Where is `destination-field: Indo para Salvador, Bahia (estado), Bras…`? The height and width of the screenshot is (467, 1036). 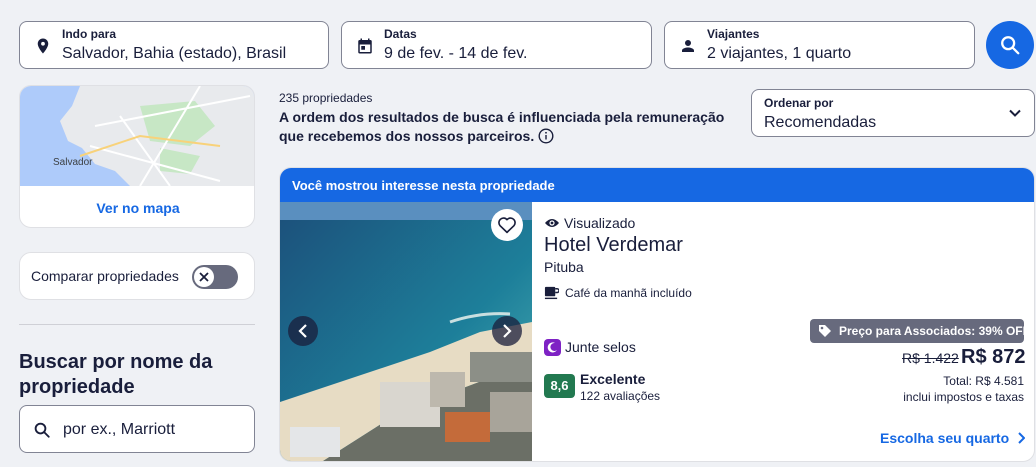 destination-field: Indo para Salvador, Bahia (estado), Bras… is located at coordinates (174, 45).